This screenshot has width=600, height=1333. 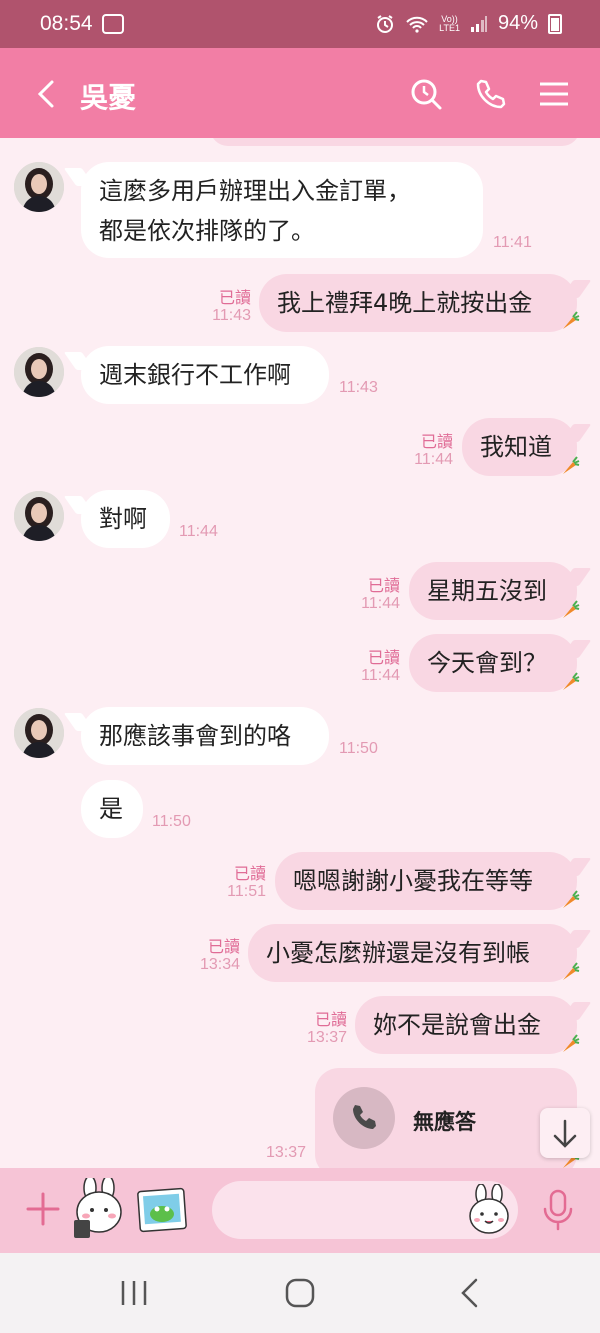 I want to click on system-nav-bar, so click(x=300, y=1293).